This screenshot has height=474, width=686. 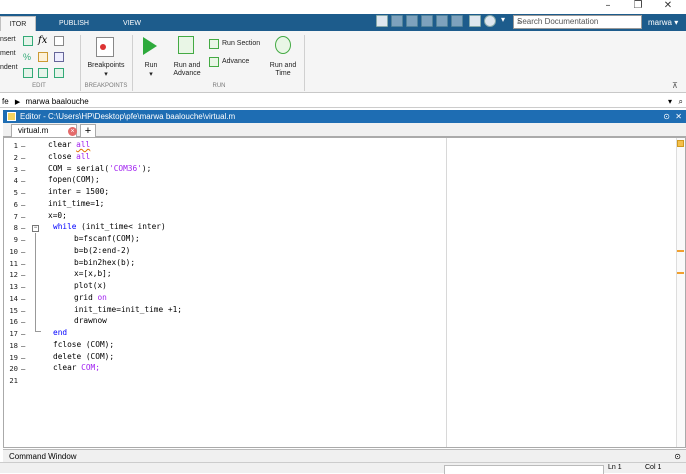 I want to click on code-line: inter = 1500;, so click(x=78, y=191).